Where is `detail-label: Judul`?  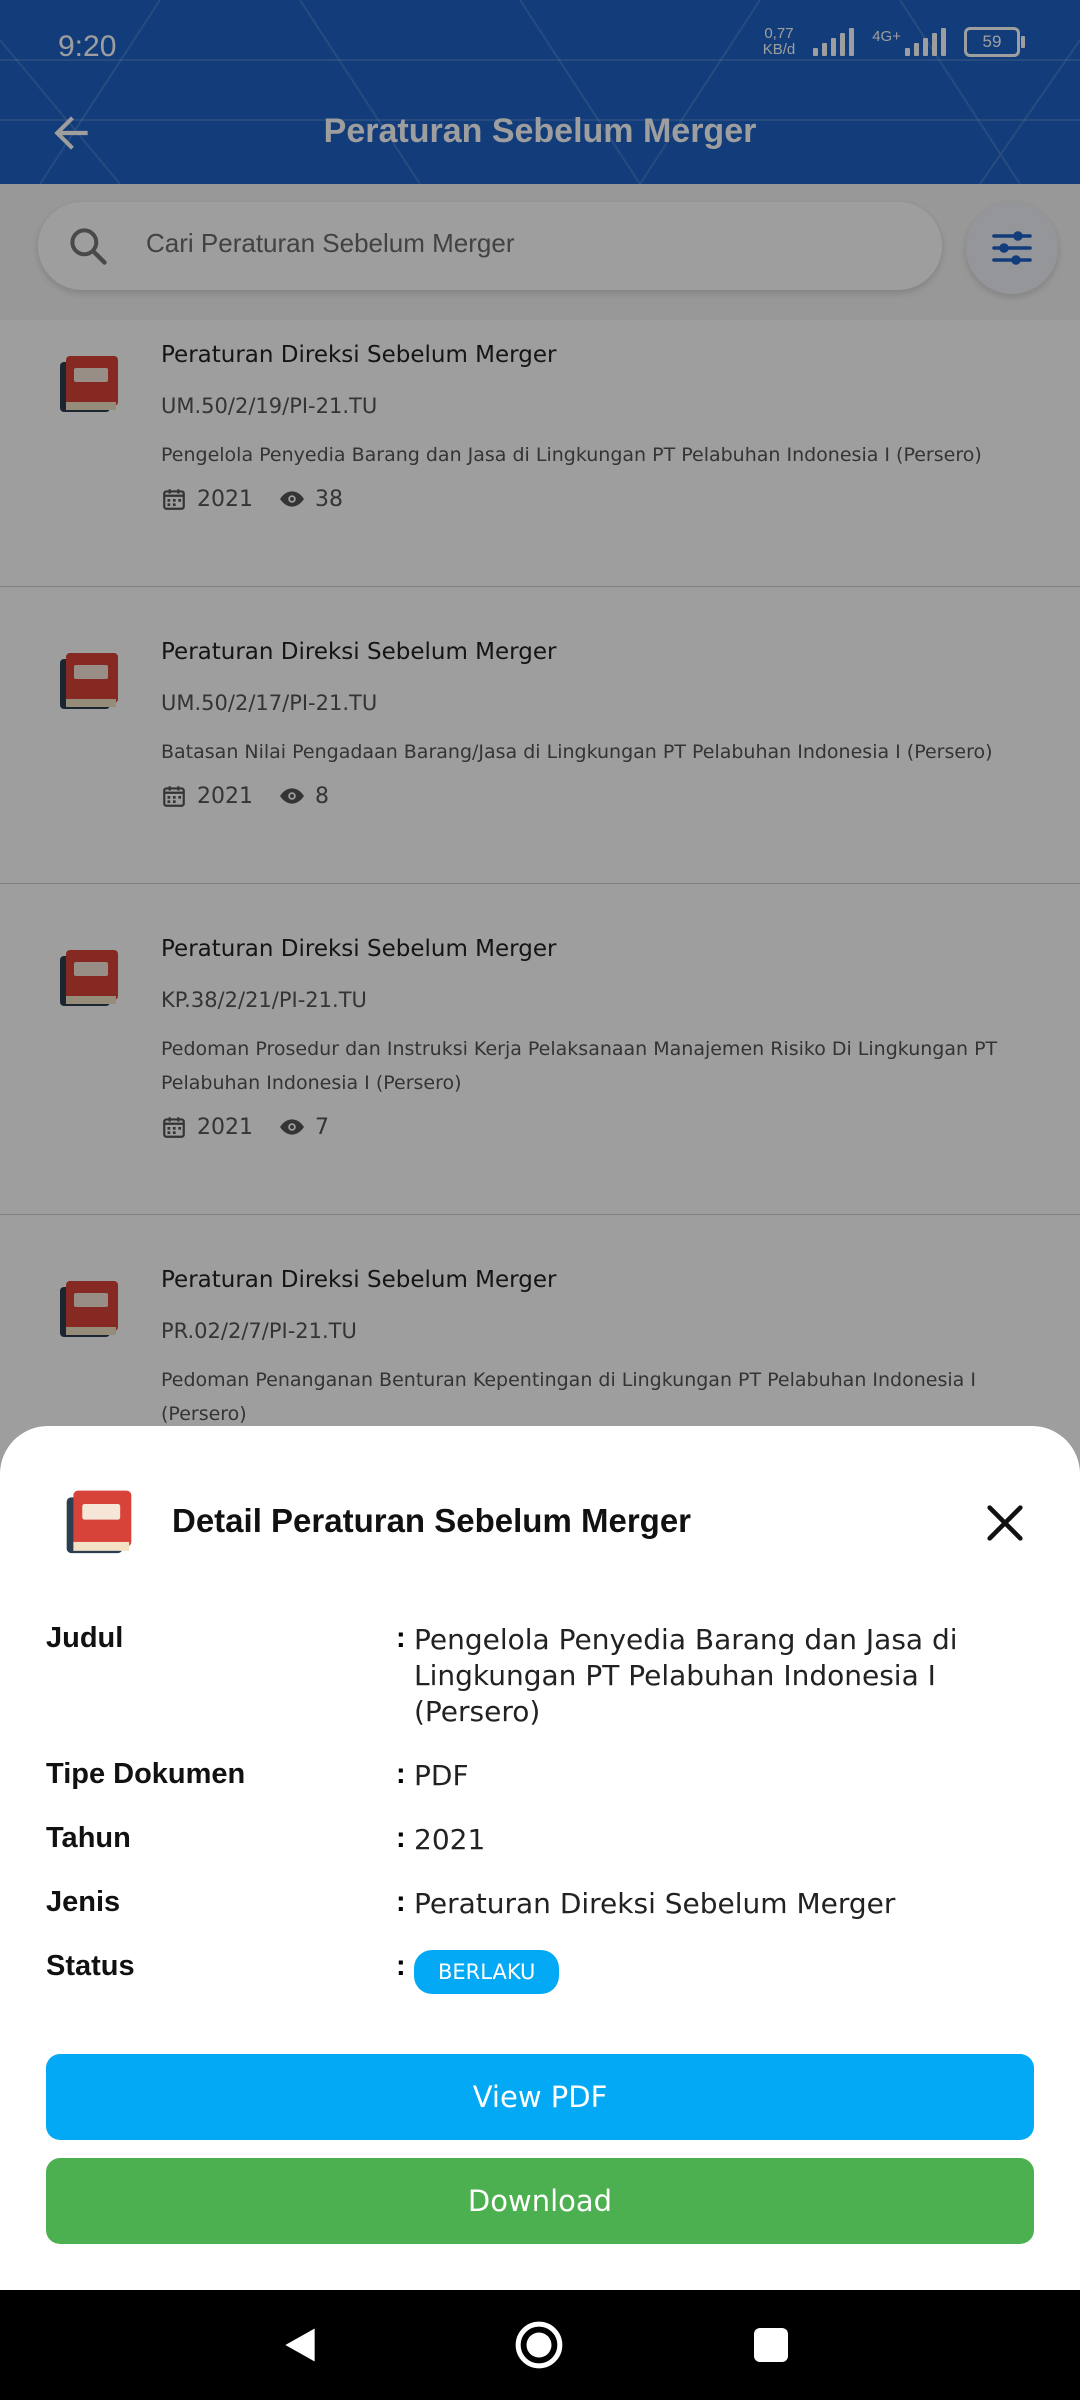 detail-label: Judul is located at coordinates (85, 1638).